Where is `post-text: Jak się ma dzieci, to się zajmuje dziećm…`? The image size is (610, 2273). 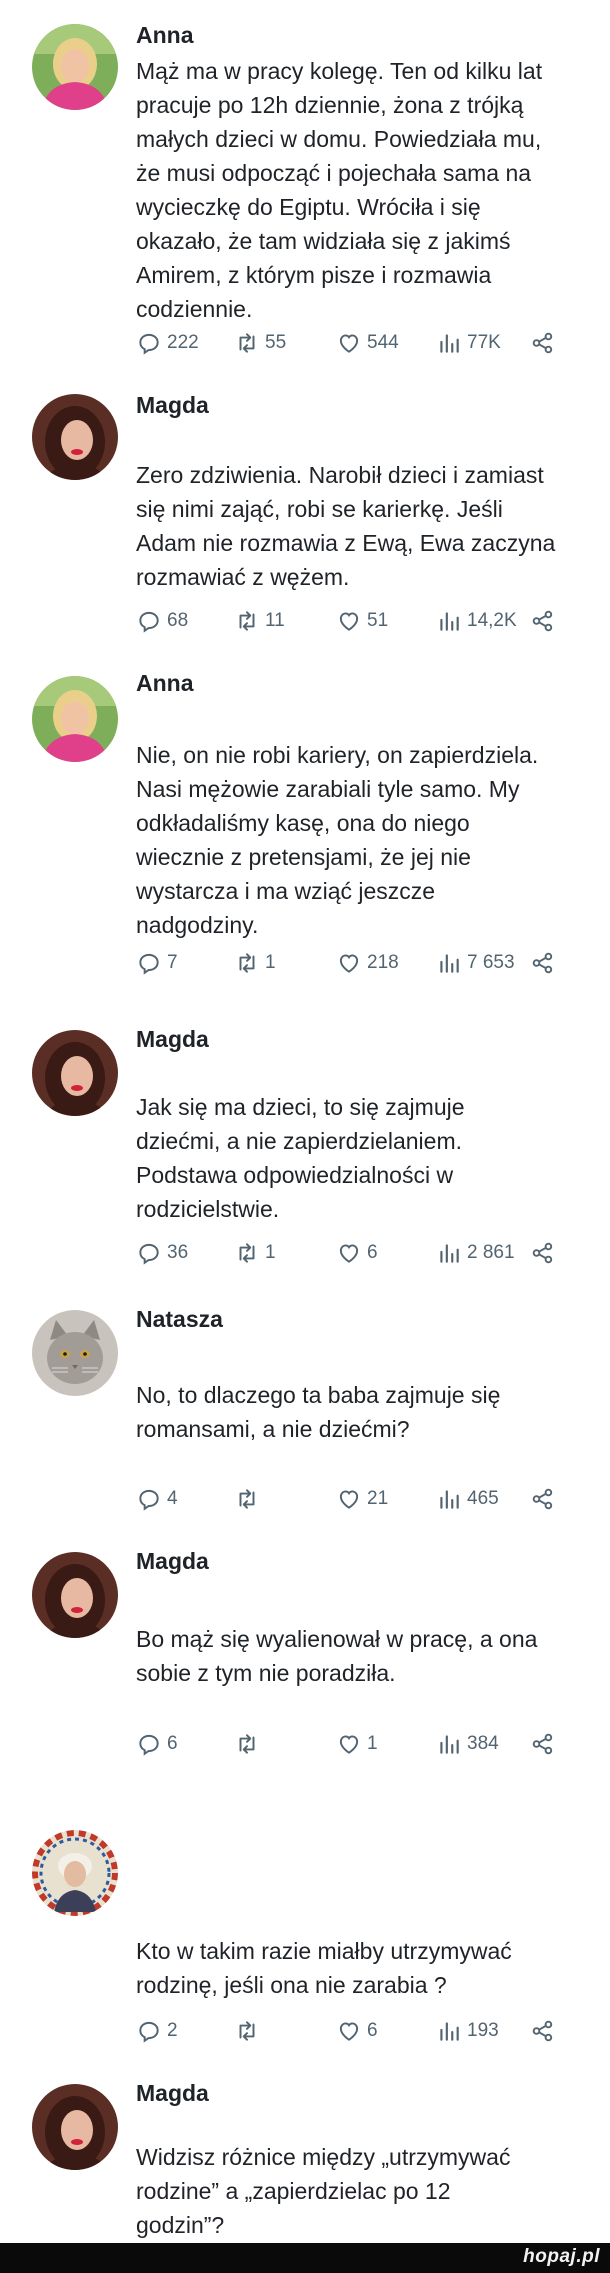
post-text: Jak się ma dzieci, to się zajmuje dziećm… is located at coordinates (300, 1158).